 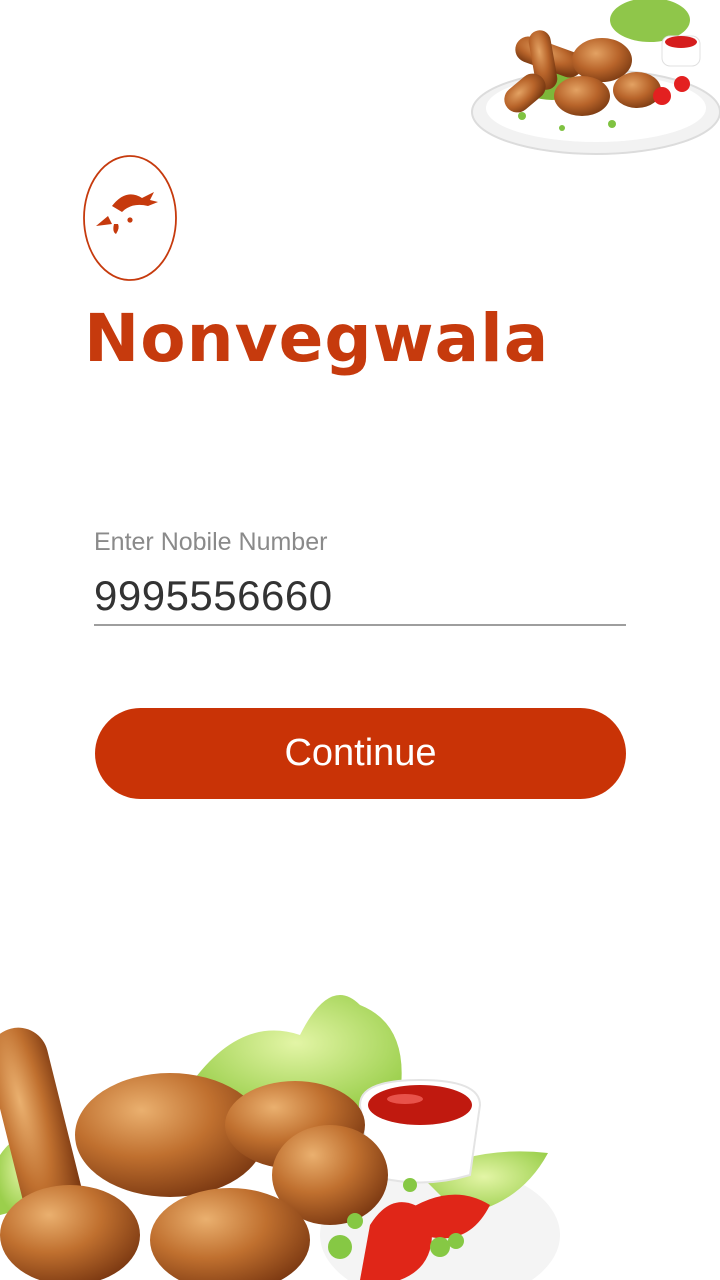 I want to click on phone-number-label: Enter Nobile Number, so click(x=211, y=542).